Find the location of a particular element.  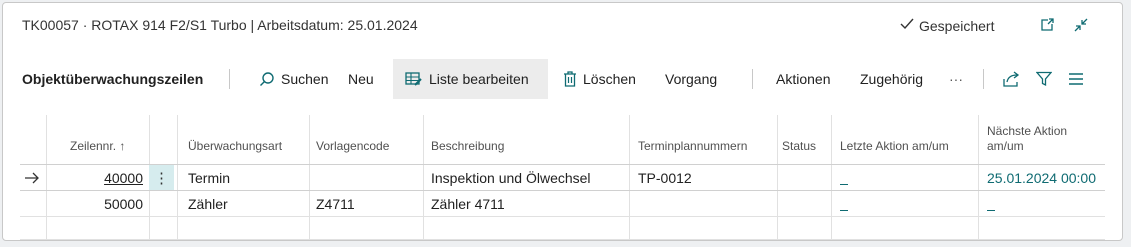

share-button is located at coordinates (1012, 79).